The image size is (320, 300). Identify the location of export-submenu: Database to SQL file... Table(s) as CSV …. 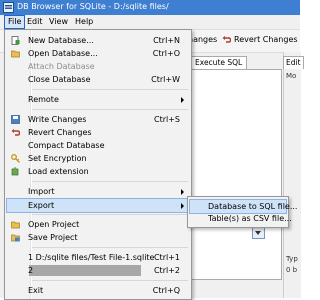
(242, 212).